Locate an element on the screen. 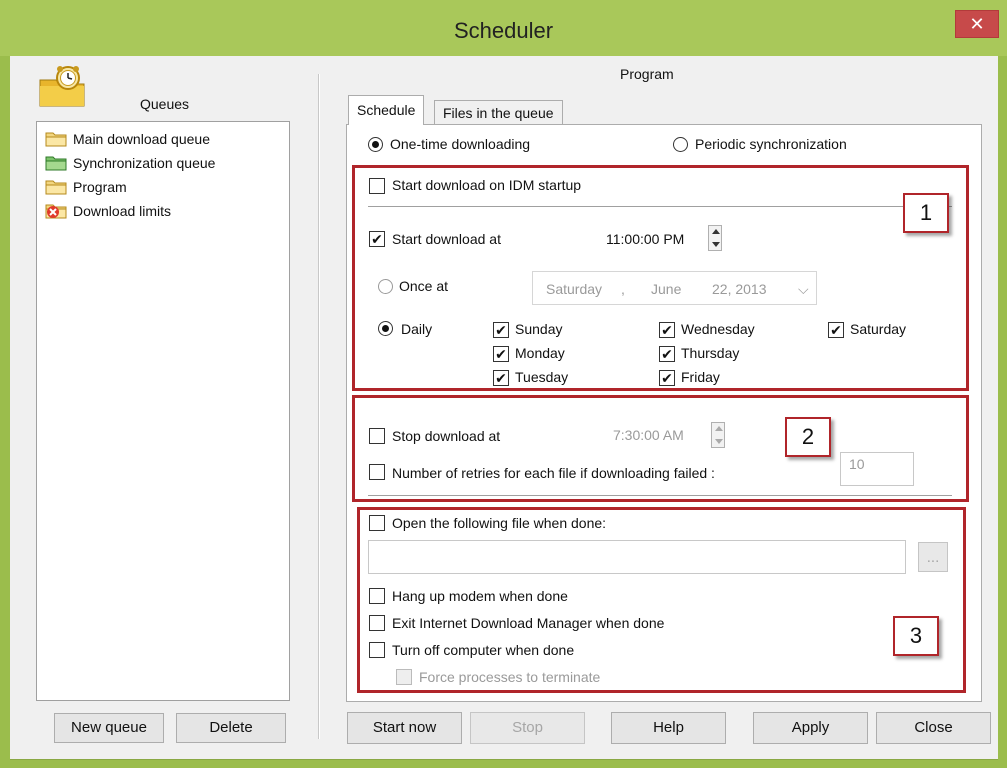  one-time-label: One-time downloading is located at coordinates (460, 144).